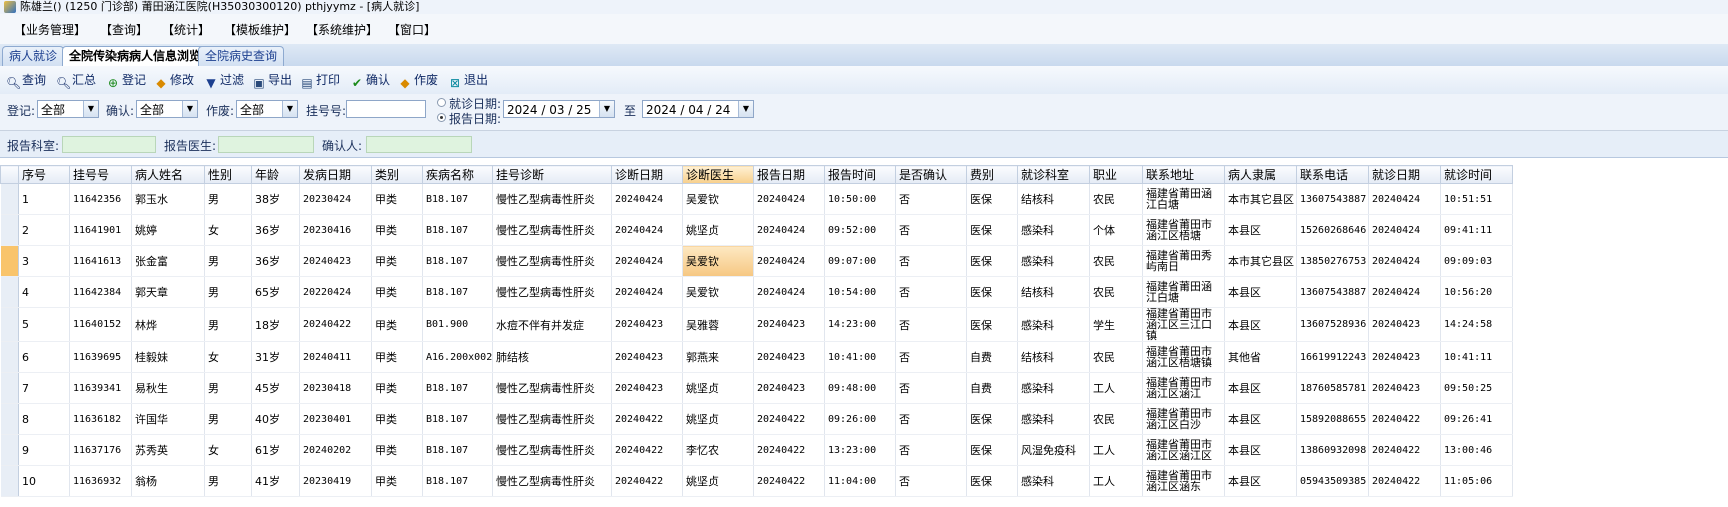  I want to click on table-cell: 福建省莆田市涵江区白沙, so click(1183, 419).